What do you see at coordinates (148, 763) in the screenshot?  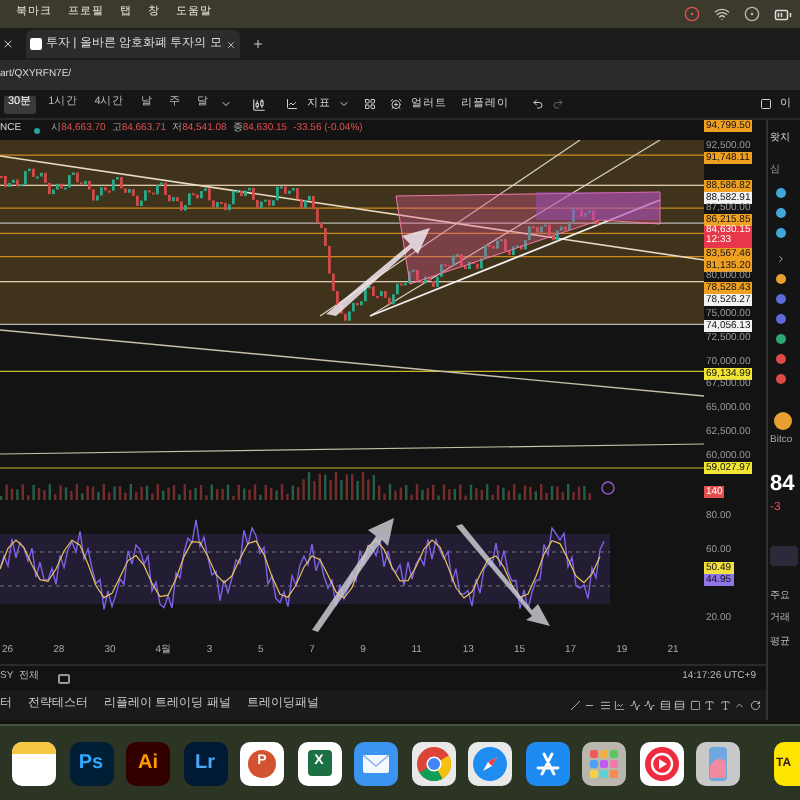 I see `illustrator-app-icon: Ai` at bounding box center [148, 763].